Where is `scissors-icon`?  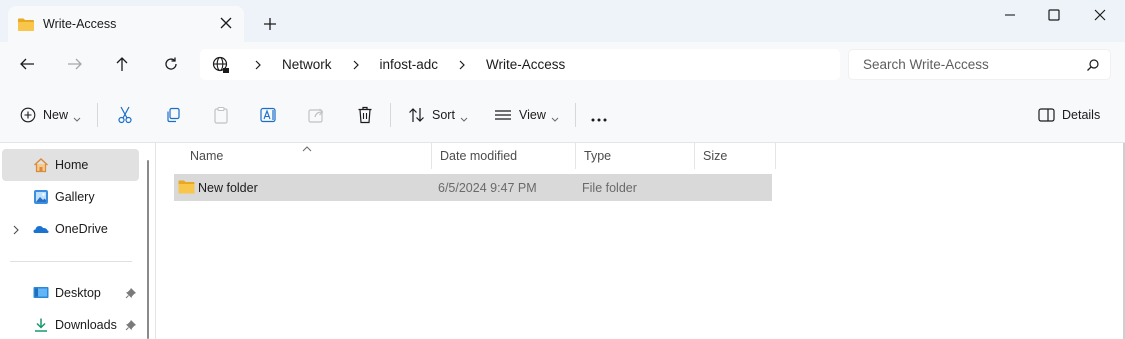
scissors-icon is located at coordinates (125, 115).